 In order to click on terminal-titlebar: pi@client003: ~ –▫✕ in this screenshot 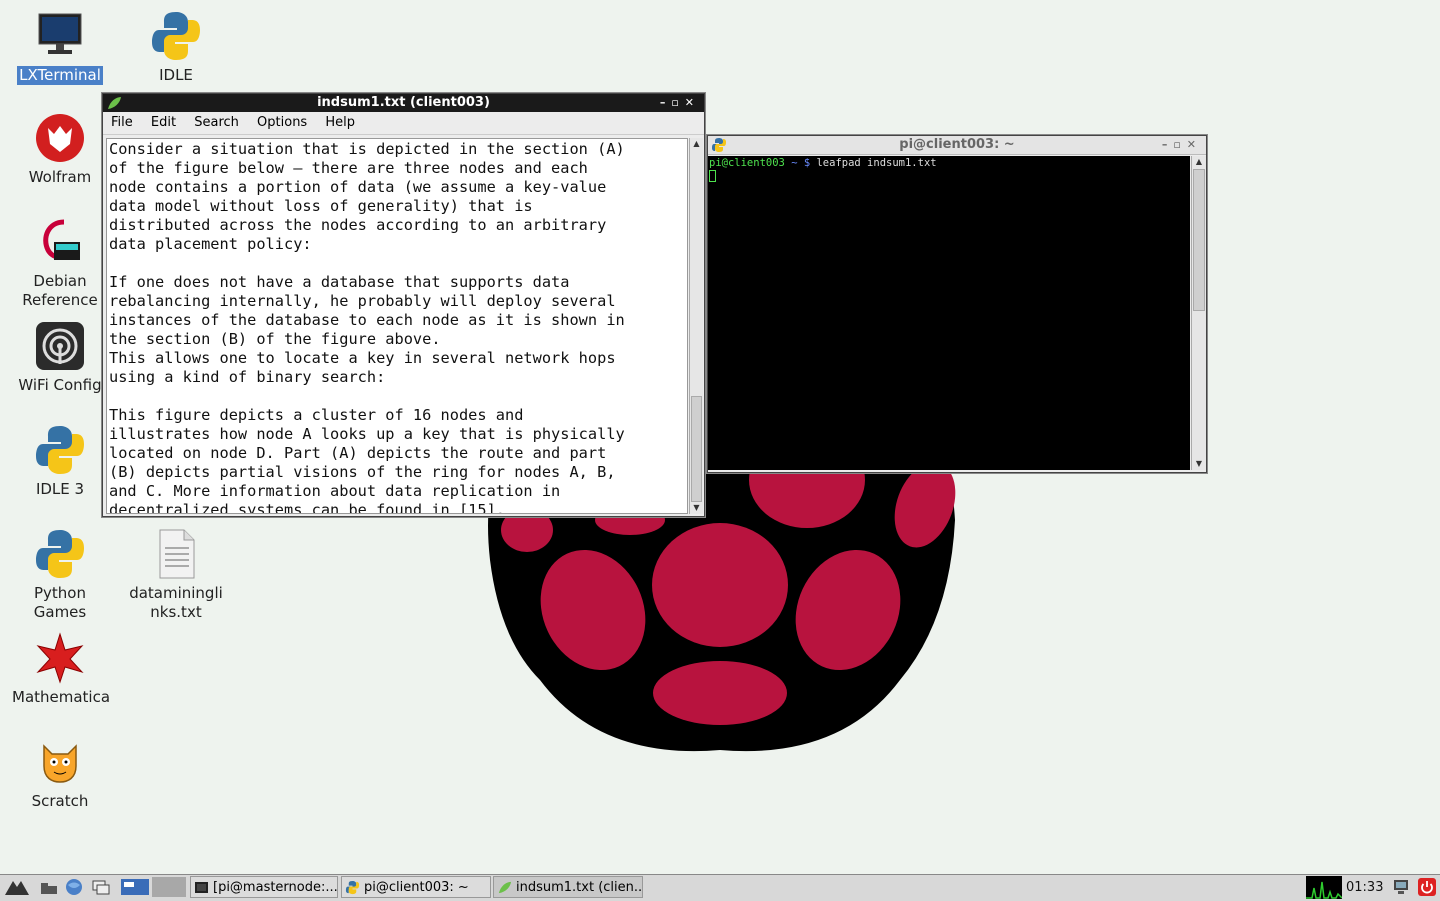, I will do `click(957, 145)`.